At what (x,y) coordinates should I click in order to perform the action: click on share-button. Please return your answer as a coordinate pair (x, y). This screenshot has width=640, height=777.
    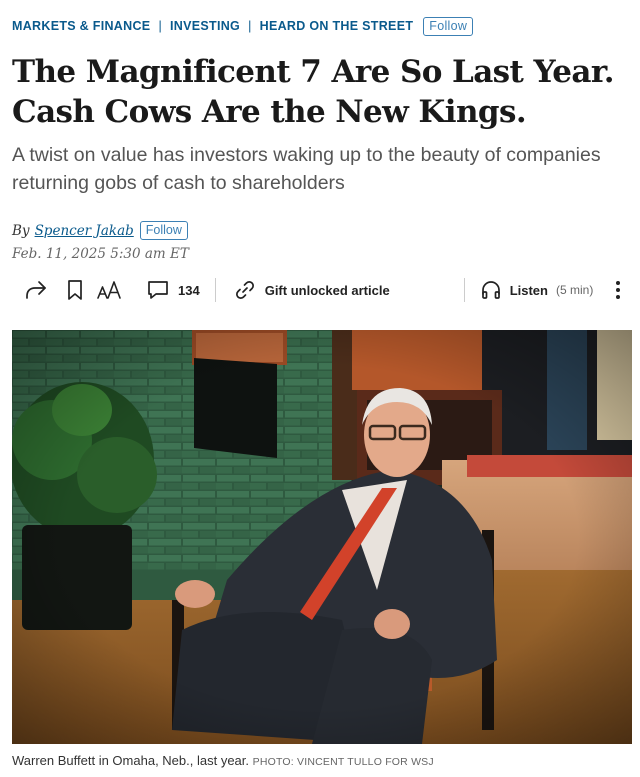
    Looking at the image, I should click on (36, 290).